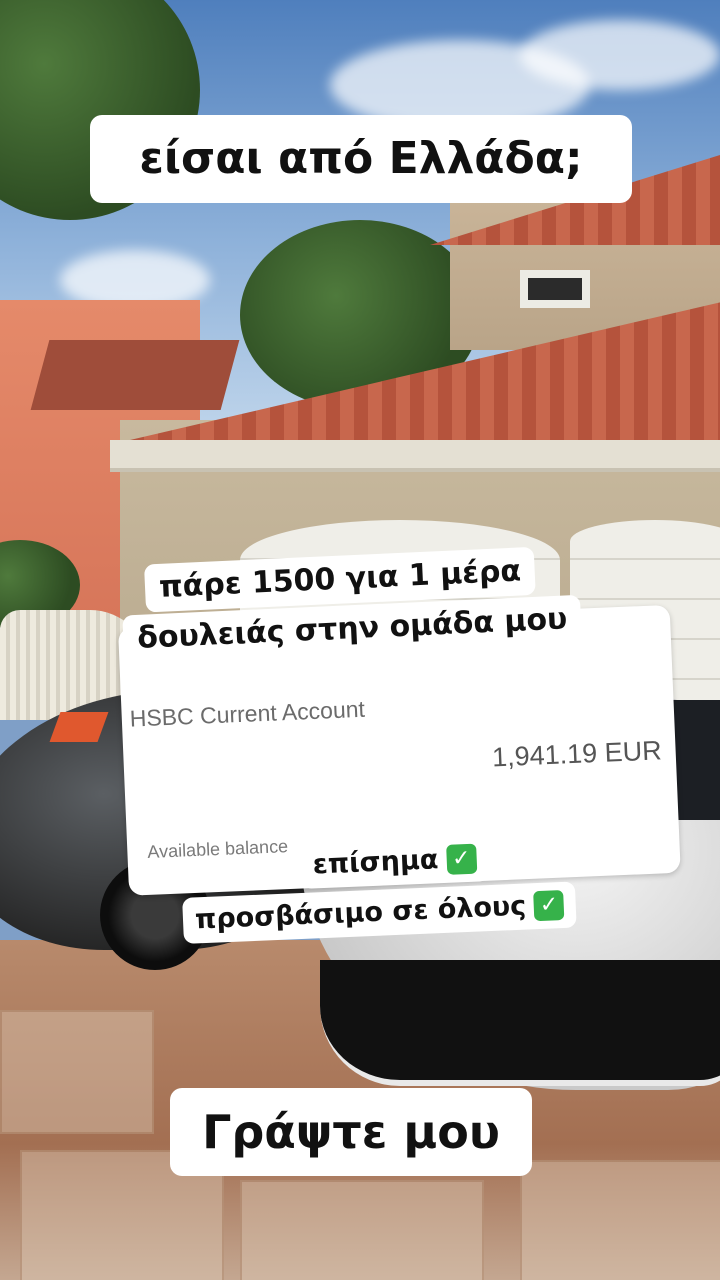  I want to click on badge-official: επίσημα ✓, so click(394, 862).